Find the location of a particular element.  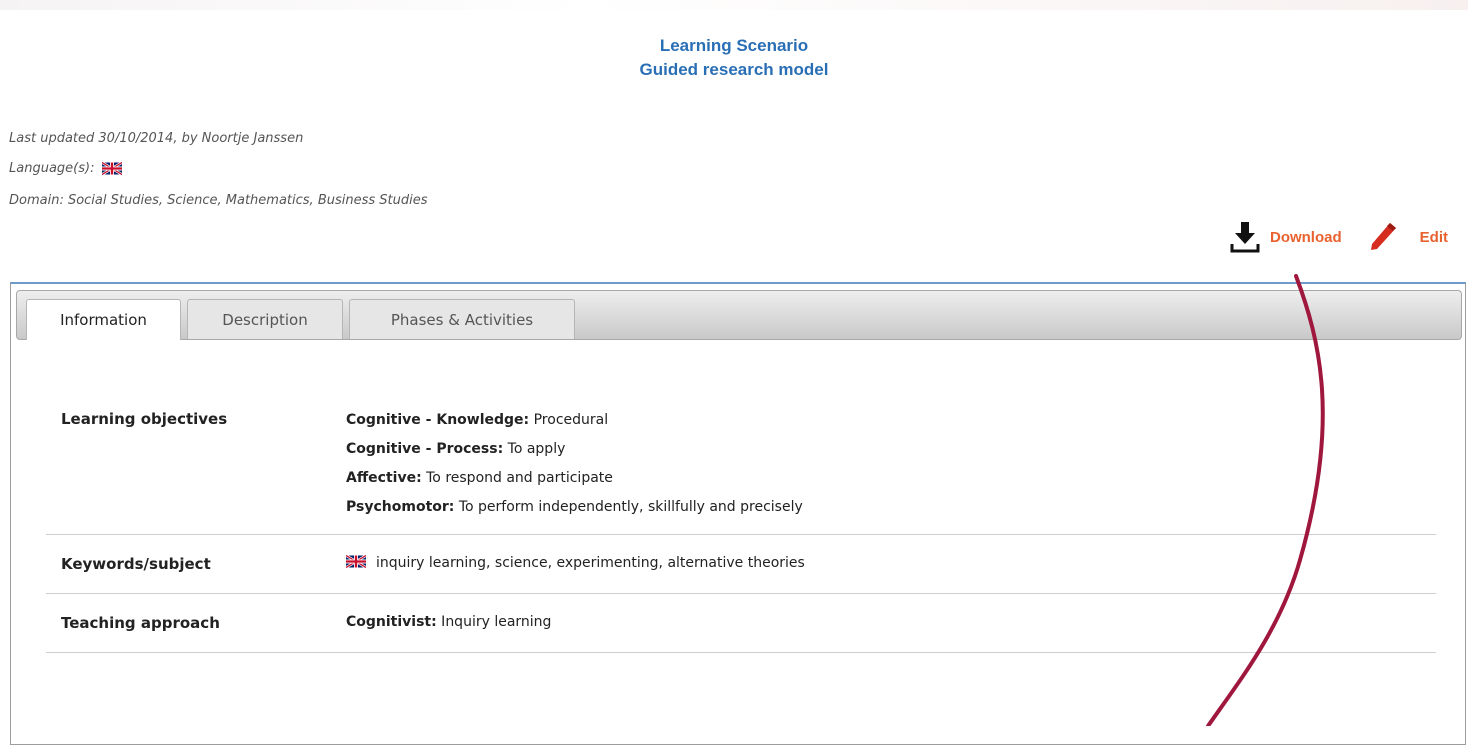

keywords-label: Keywords/subject is located at coordinates (195, 564).